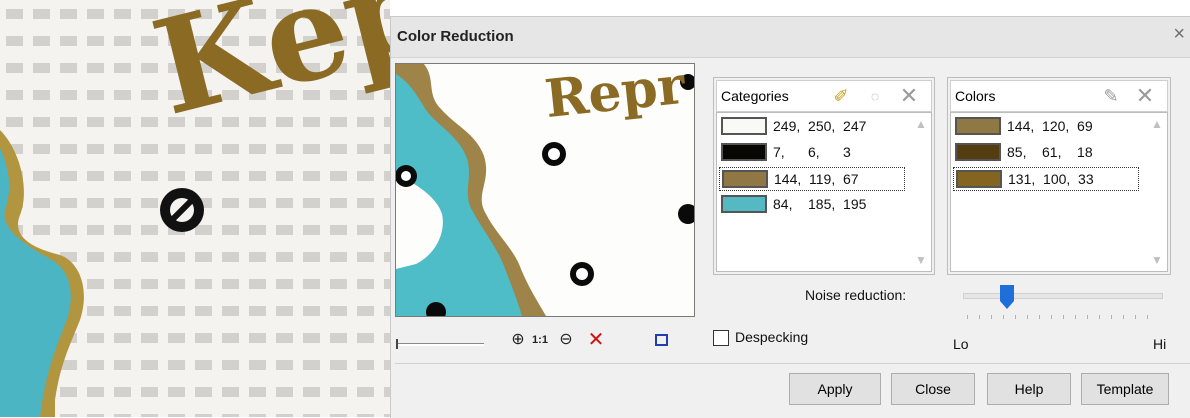 This screenshot has height=418, width=1190. What do you see at coordinates (1125, 389) in the screenshot?
I see `template-button: Template` at bounding box center [1125, 389].